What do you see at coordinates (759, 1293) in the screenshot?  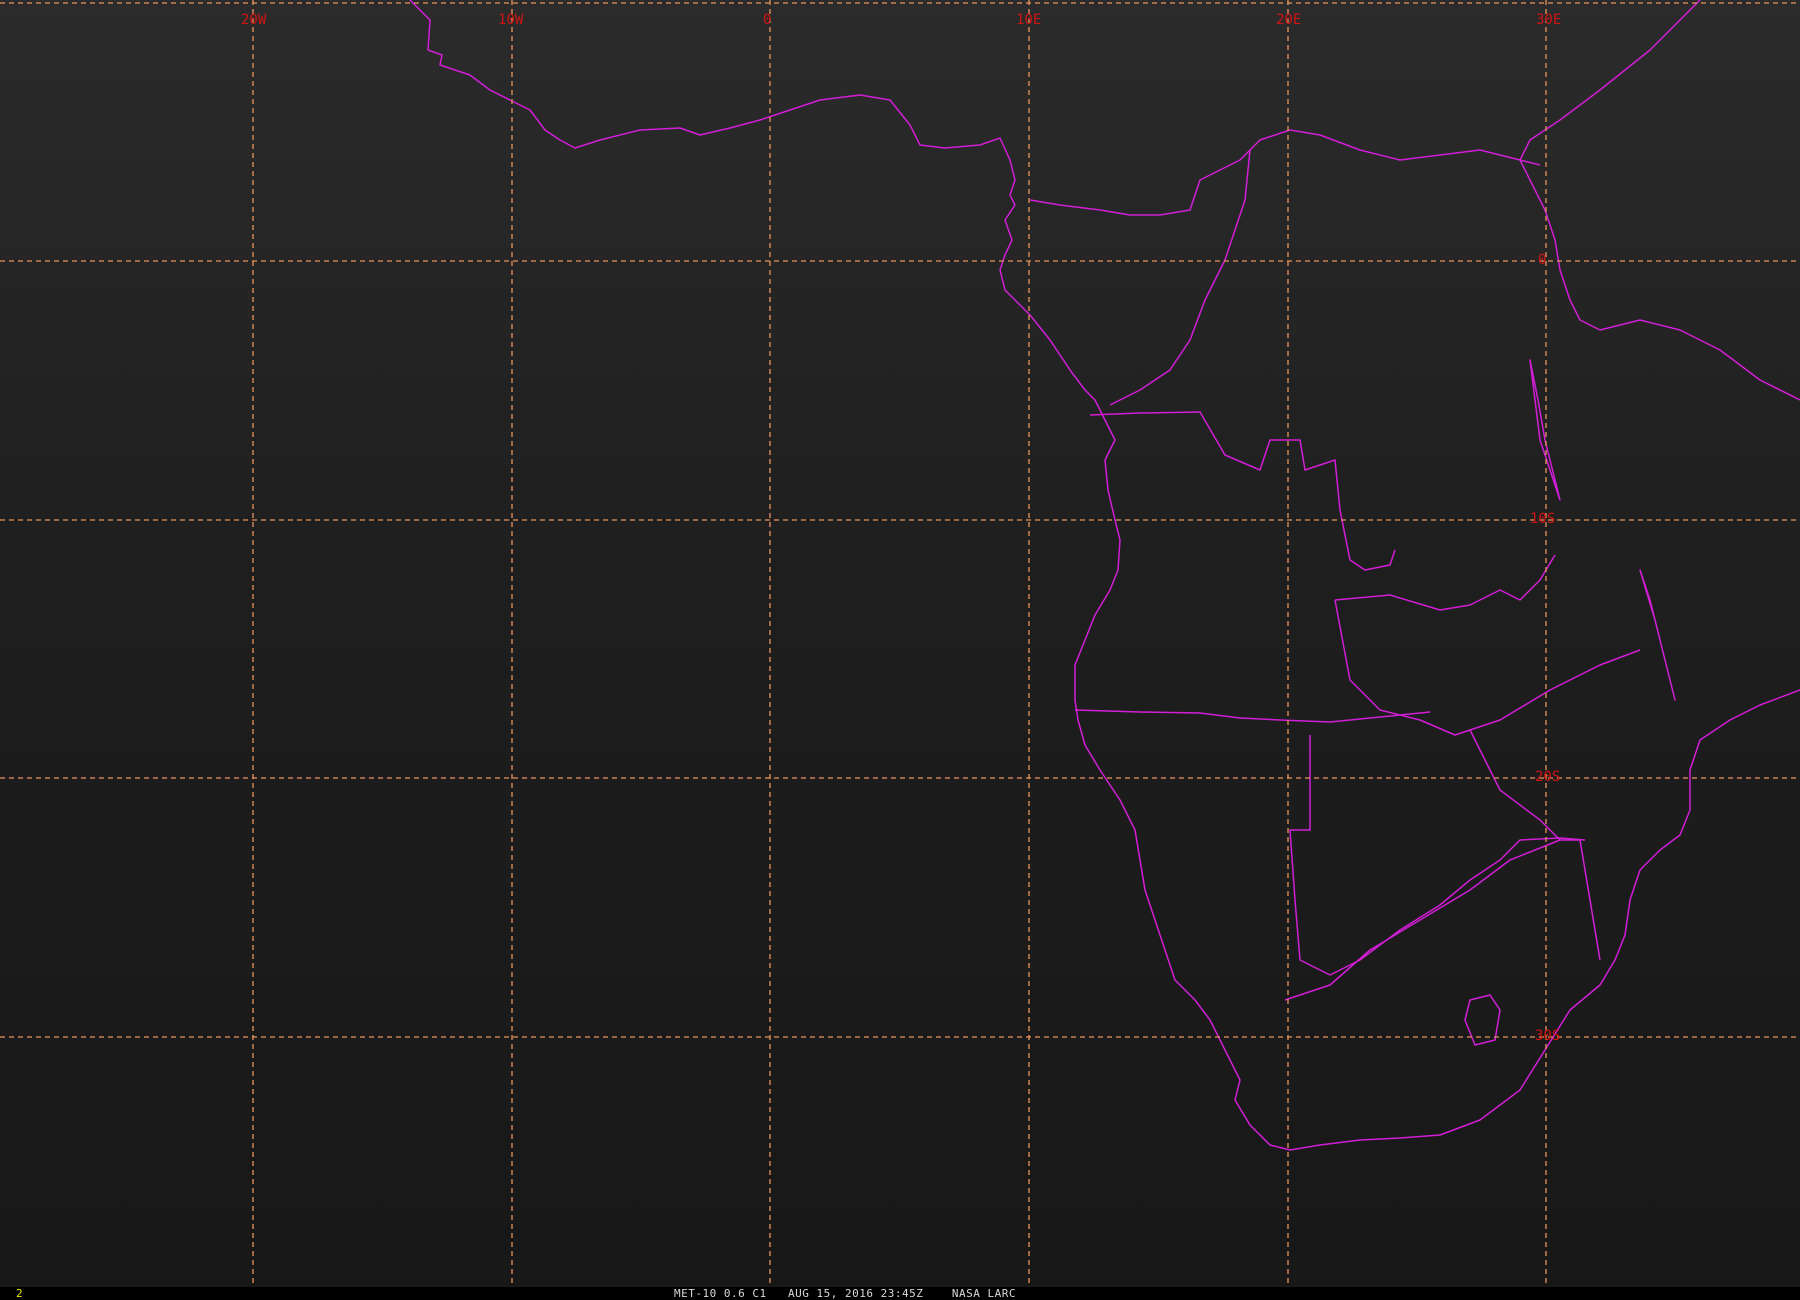 I see `channel-id: C1` at bounding box center [759, 1293].